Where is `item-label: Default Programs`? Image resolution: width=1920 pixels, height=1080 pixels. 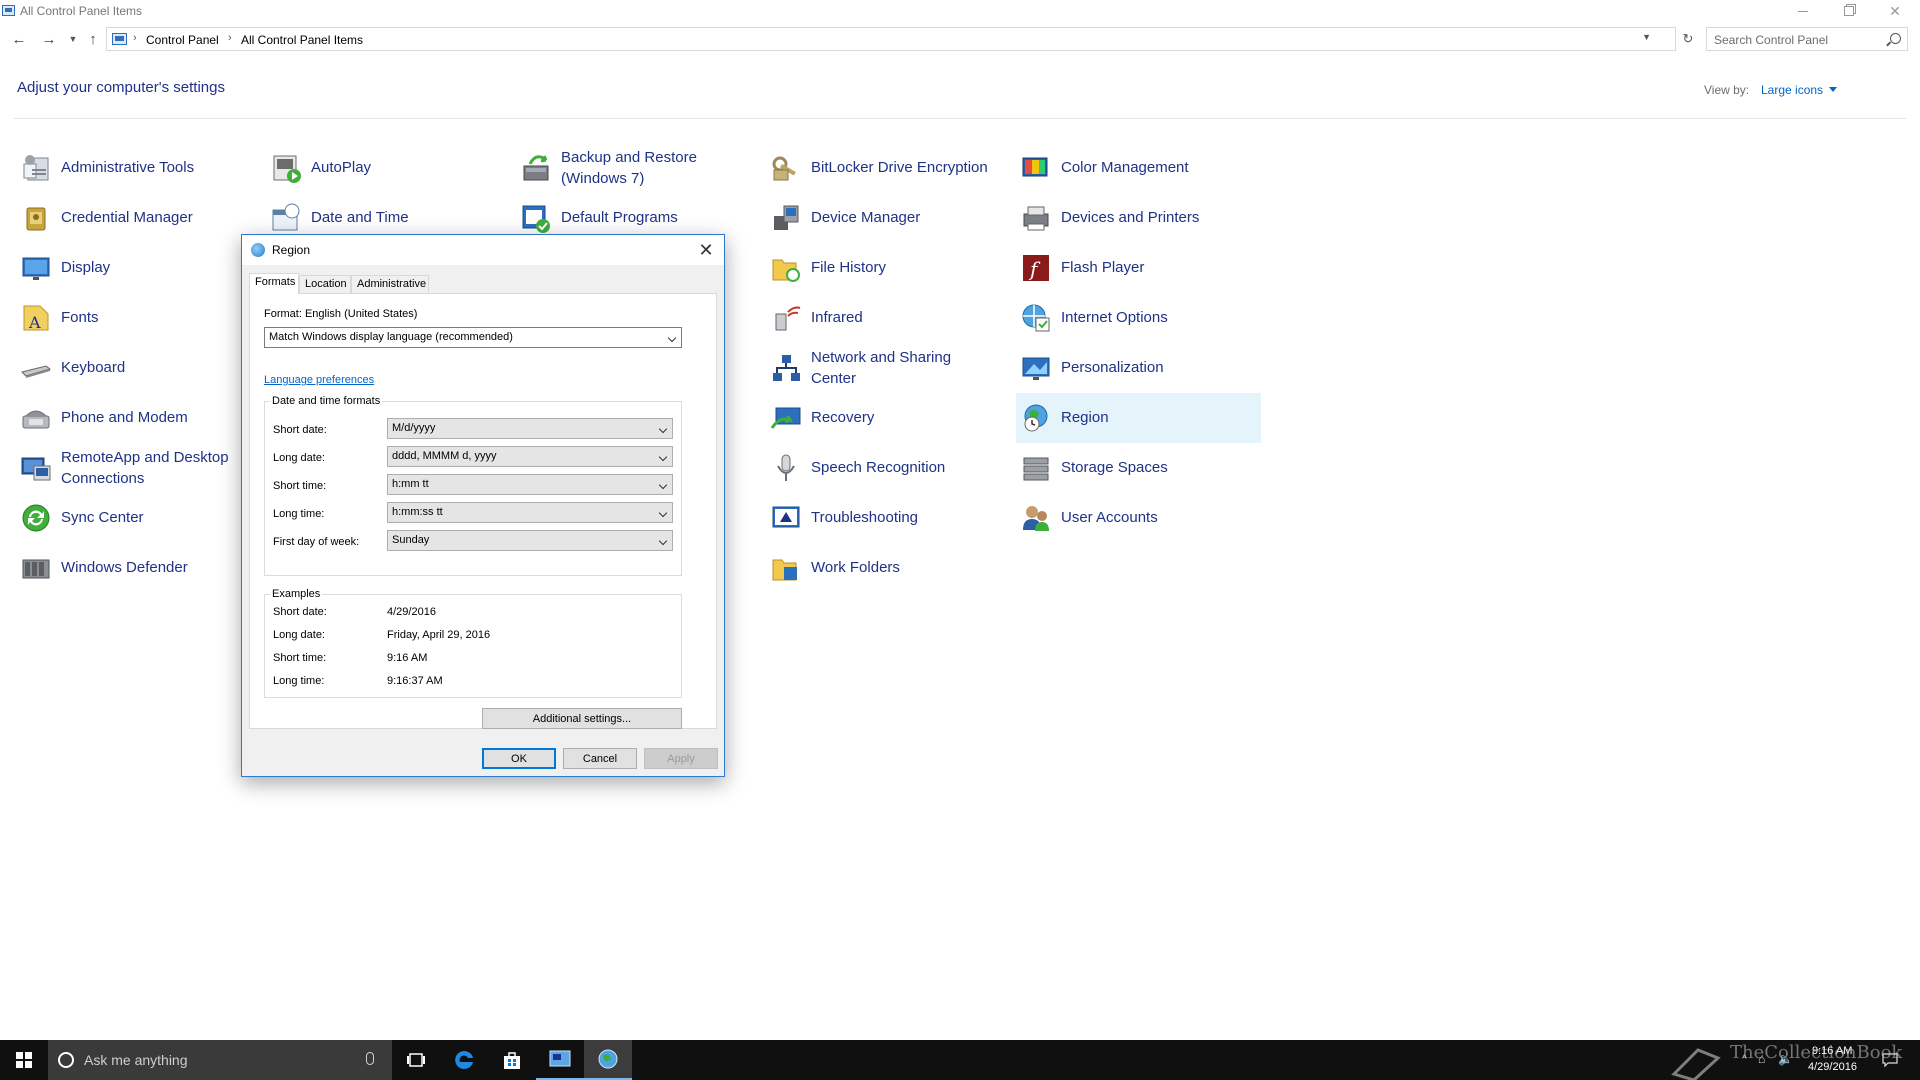 item-label: Default Programs is located at coordinates (619, 217).